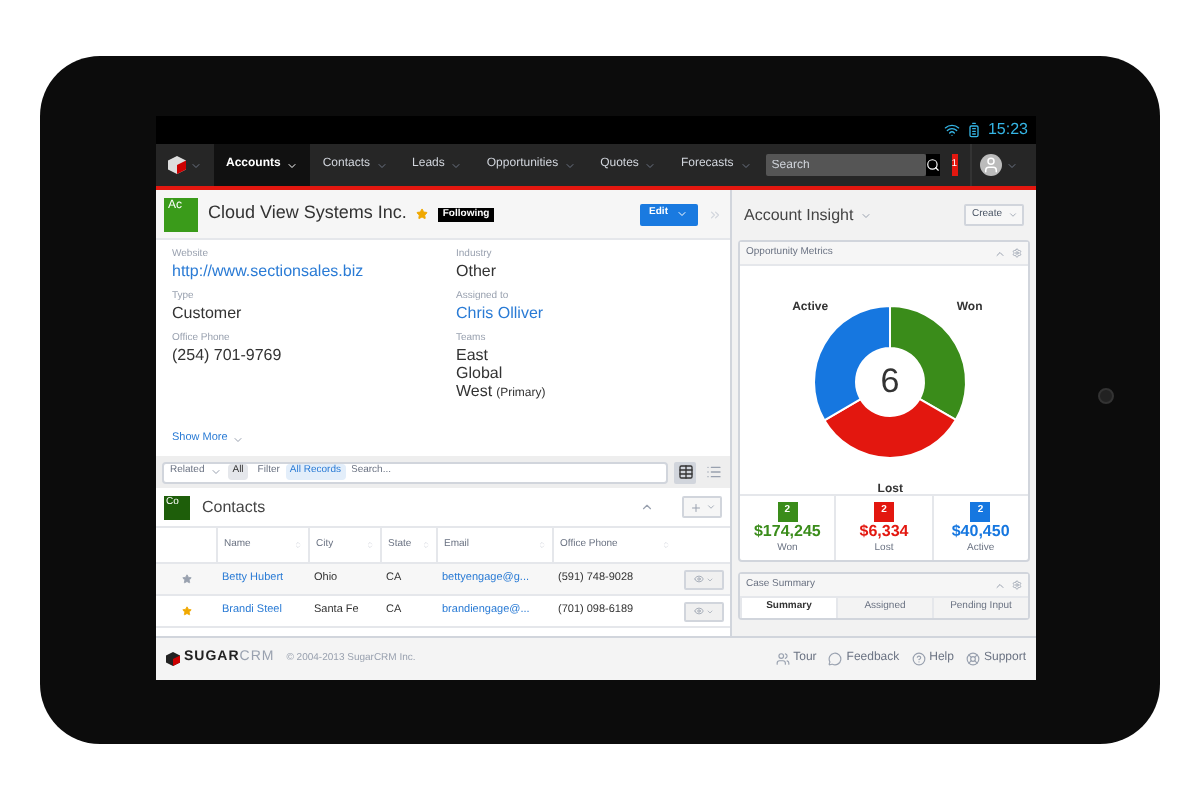 This screenshot has height=800, width=1200. Describe the element at coordinates (715, 214) in the screenshot. I see `double-chevron-icon` at that location.